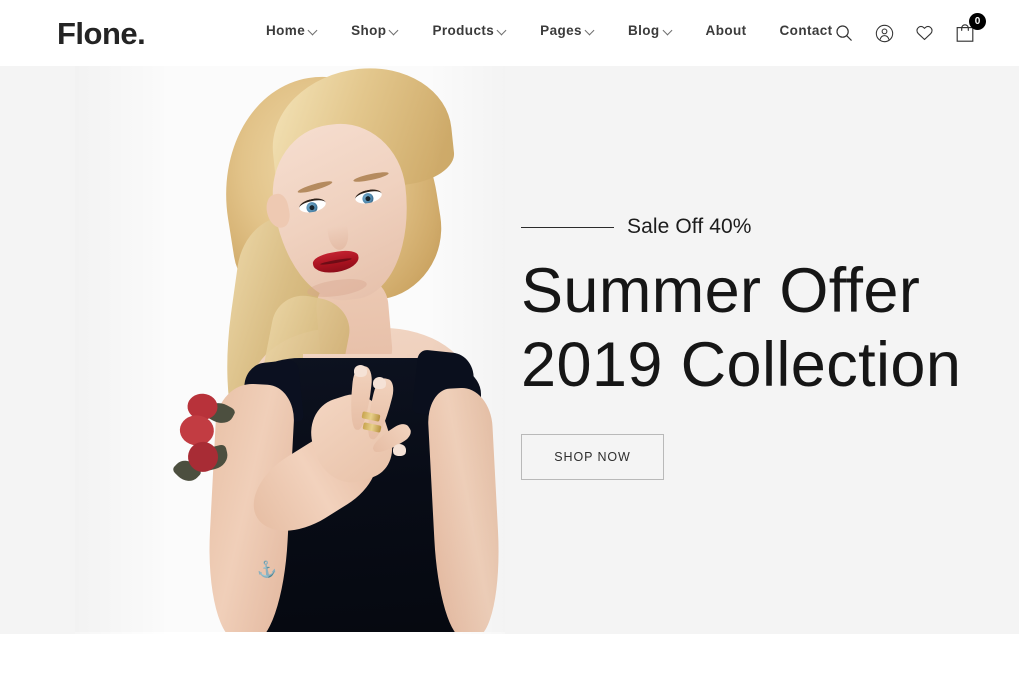 Image resolution: width=1019 pixels, height=679 pixels. I want to click on nav-label: Products, so click(463, 30).